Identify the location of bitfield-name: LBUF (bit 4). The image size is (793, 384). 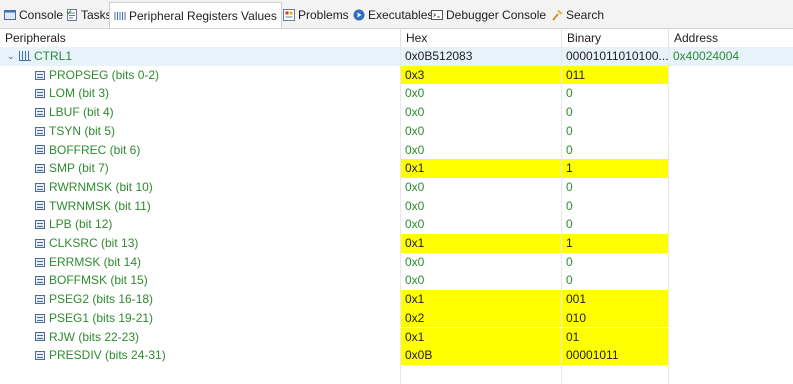
(81, 112).